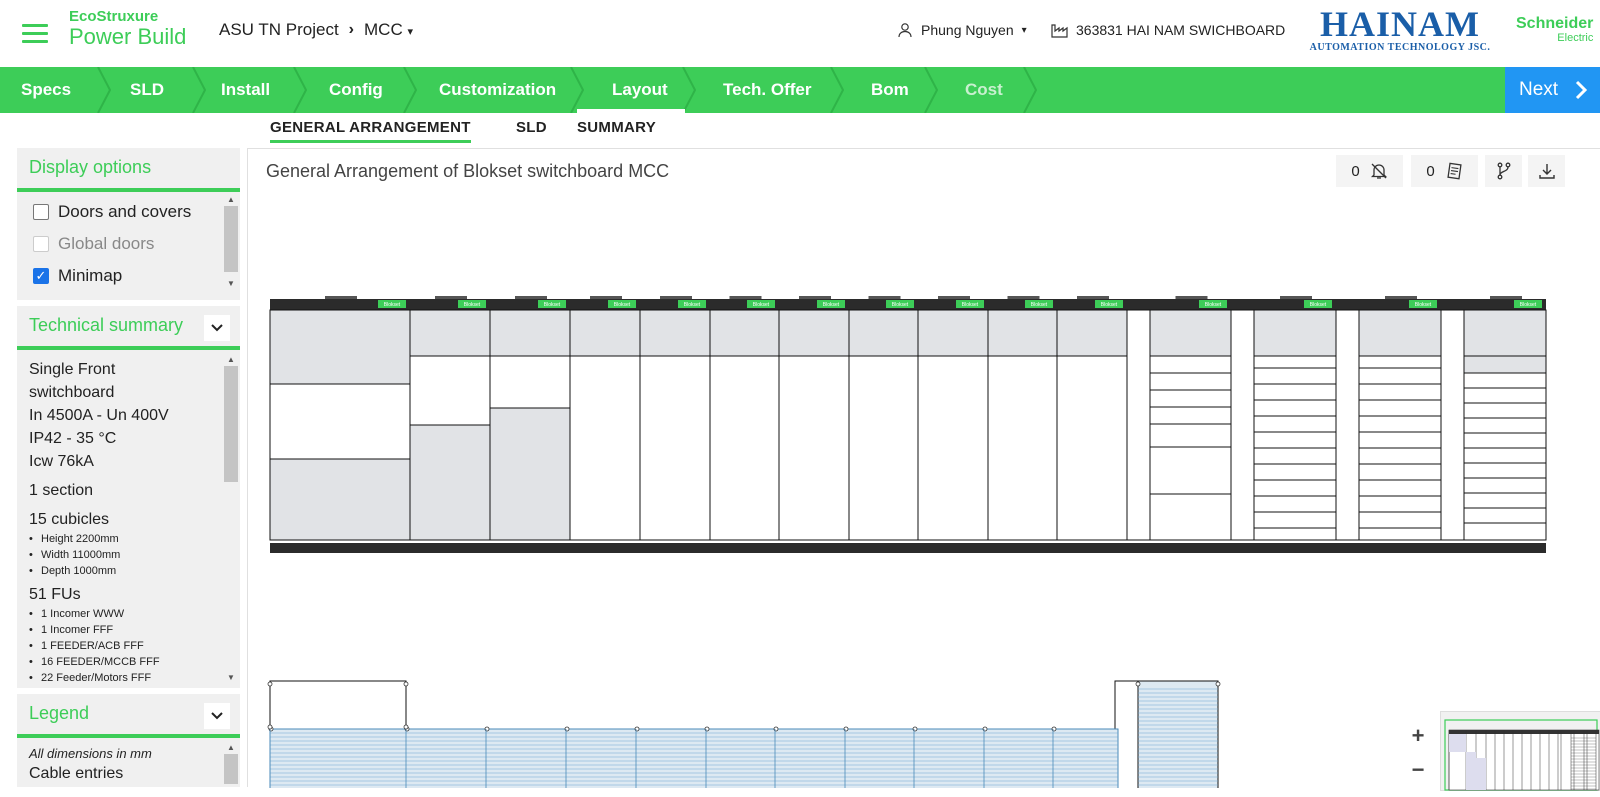 The height and width of the screenshot is (797, 1600). Describe the element at coordinates (147, 90) in the screenshot. I see `step-sld: SLD` at that location.